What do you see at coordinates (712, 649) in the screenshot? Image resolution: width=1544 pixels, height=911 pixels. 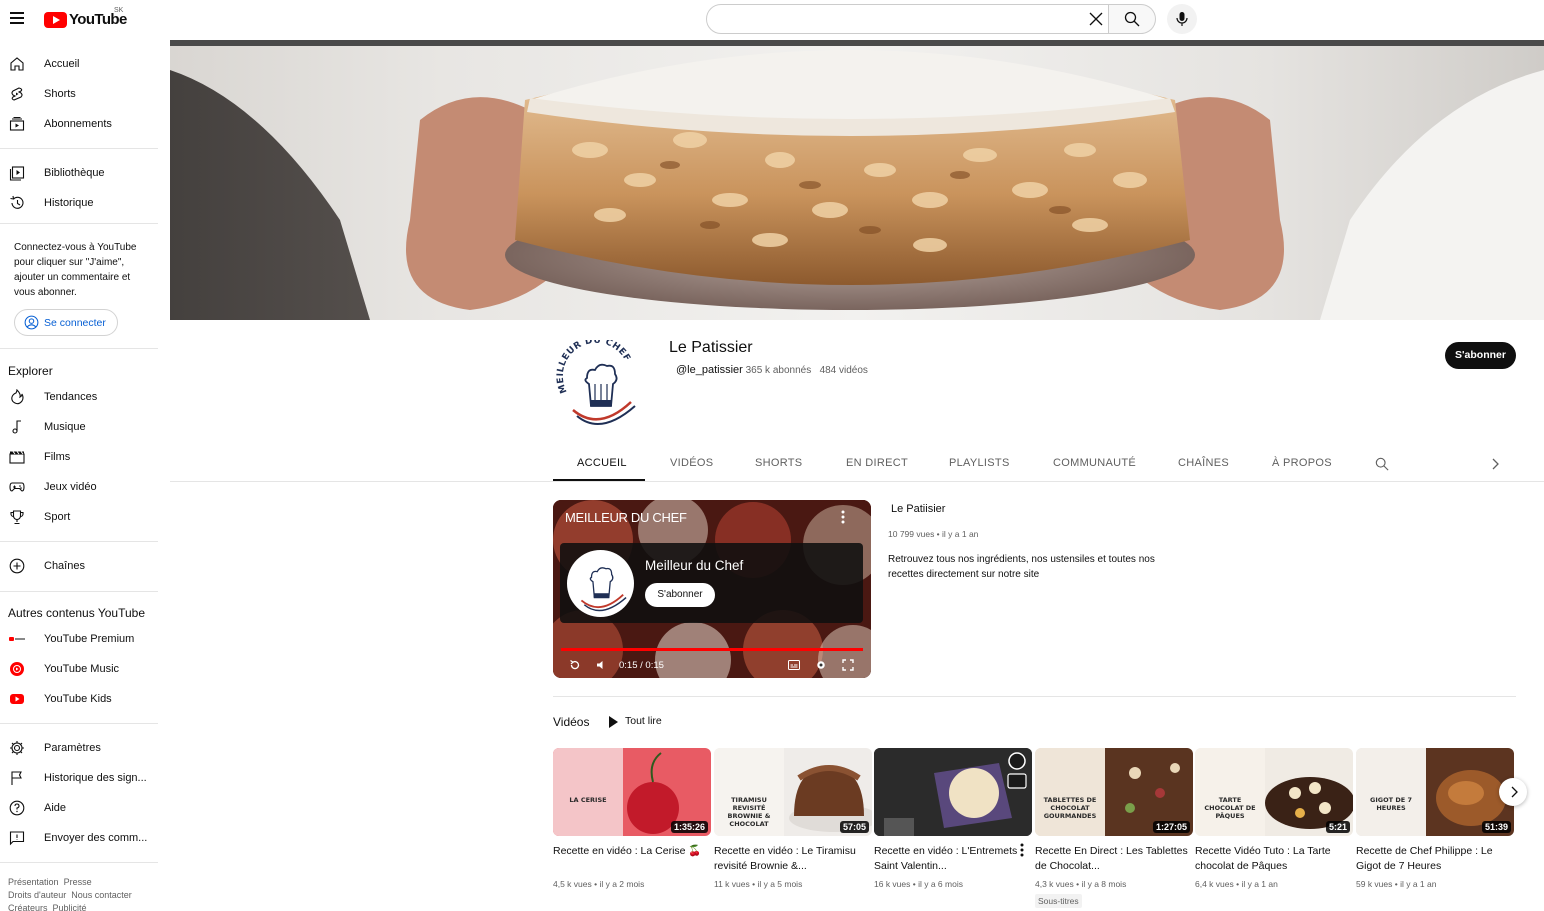 I see `video-progress-bar` at bounding box center [712, 649].